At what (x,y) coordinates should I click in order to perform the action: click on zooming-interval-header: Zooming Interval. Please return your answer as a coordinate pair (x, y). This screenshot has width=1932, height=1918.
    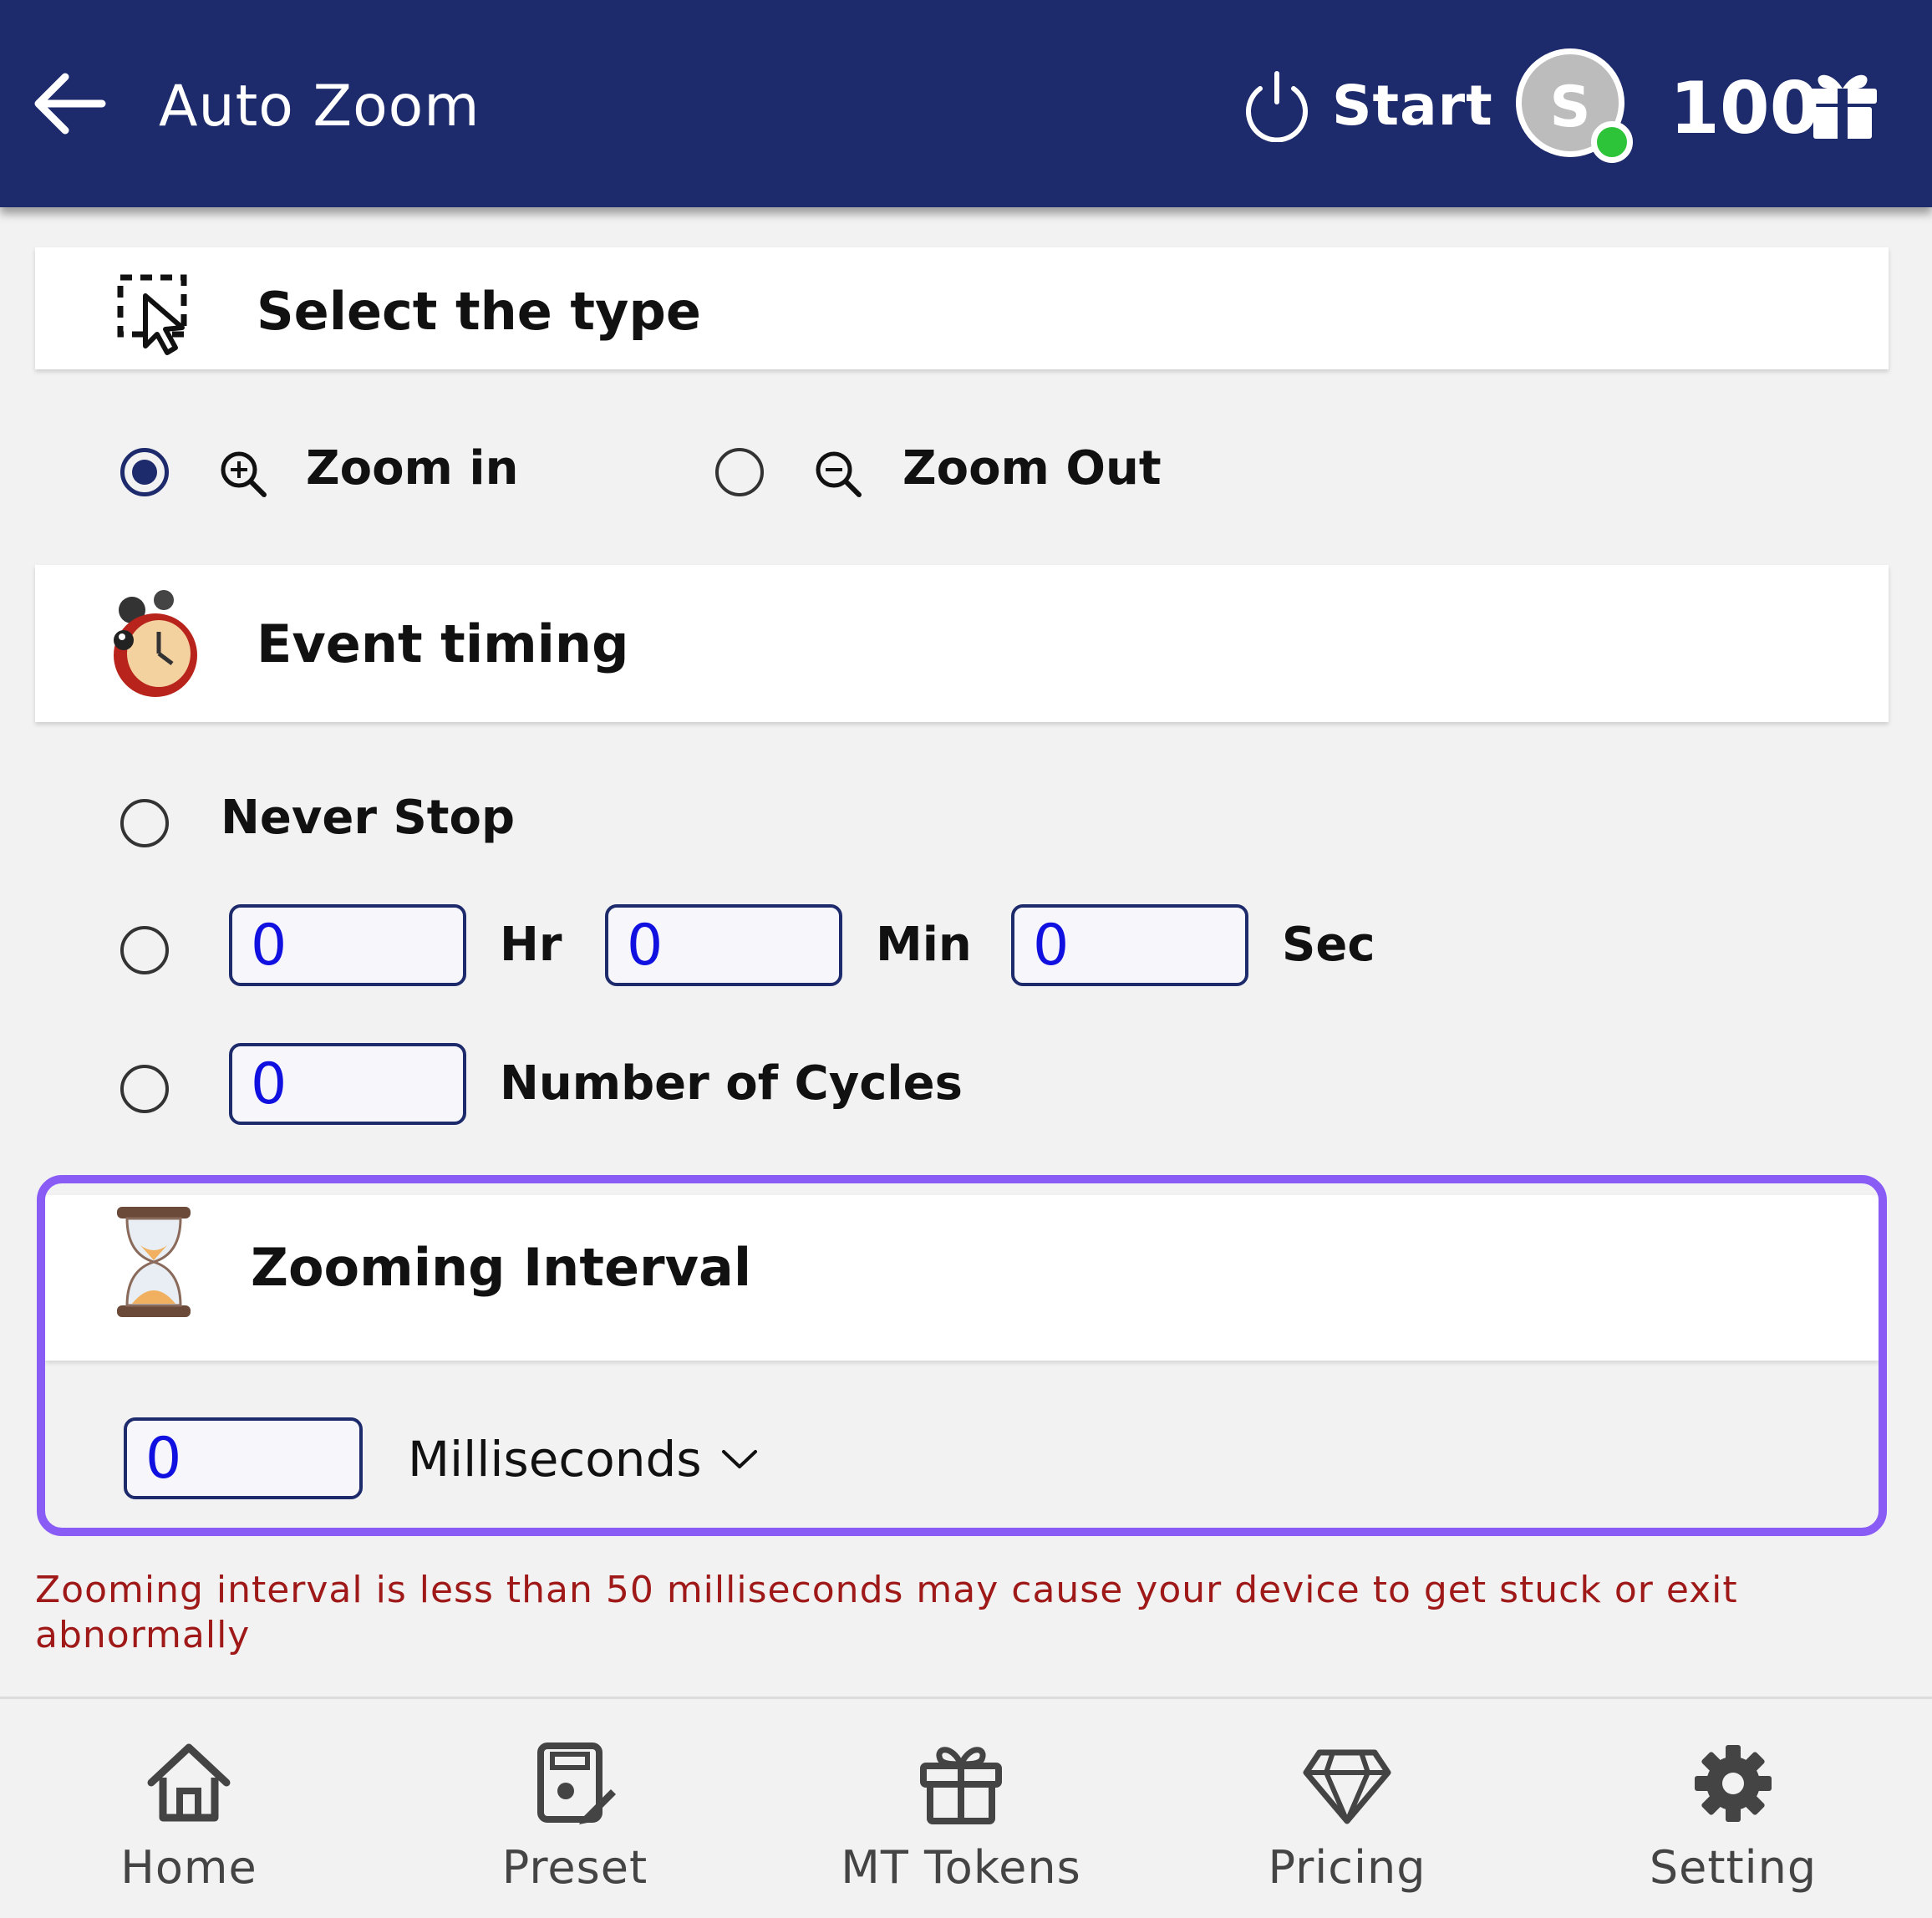
    Looking at the image, I should click on (962, 1278).